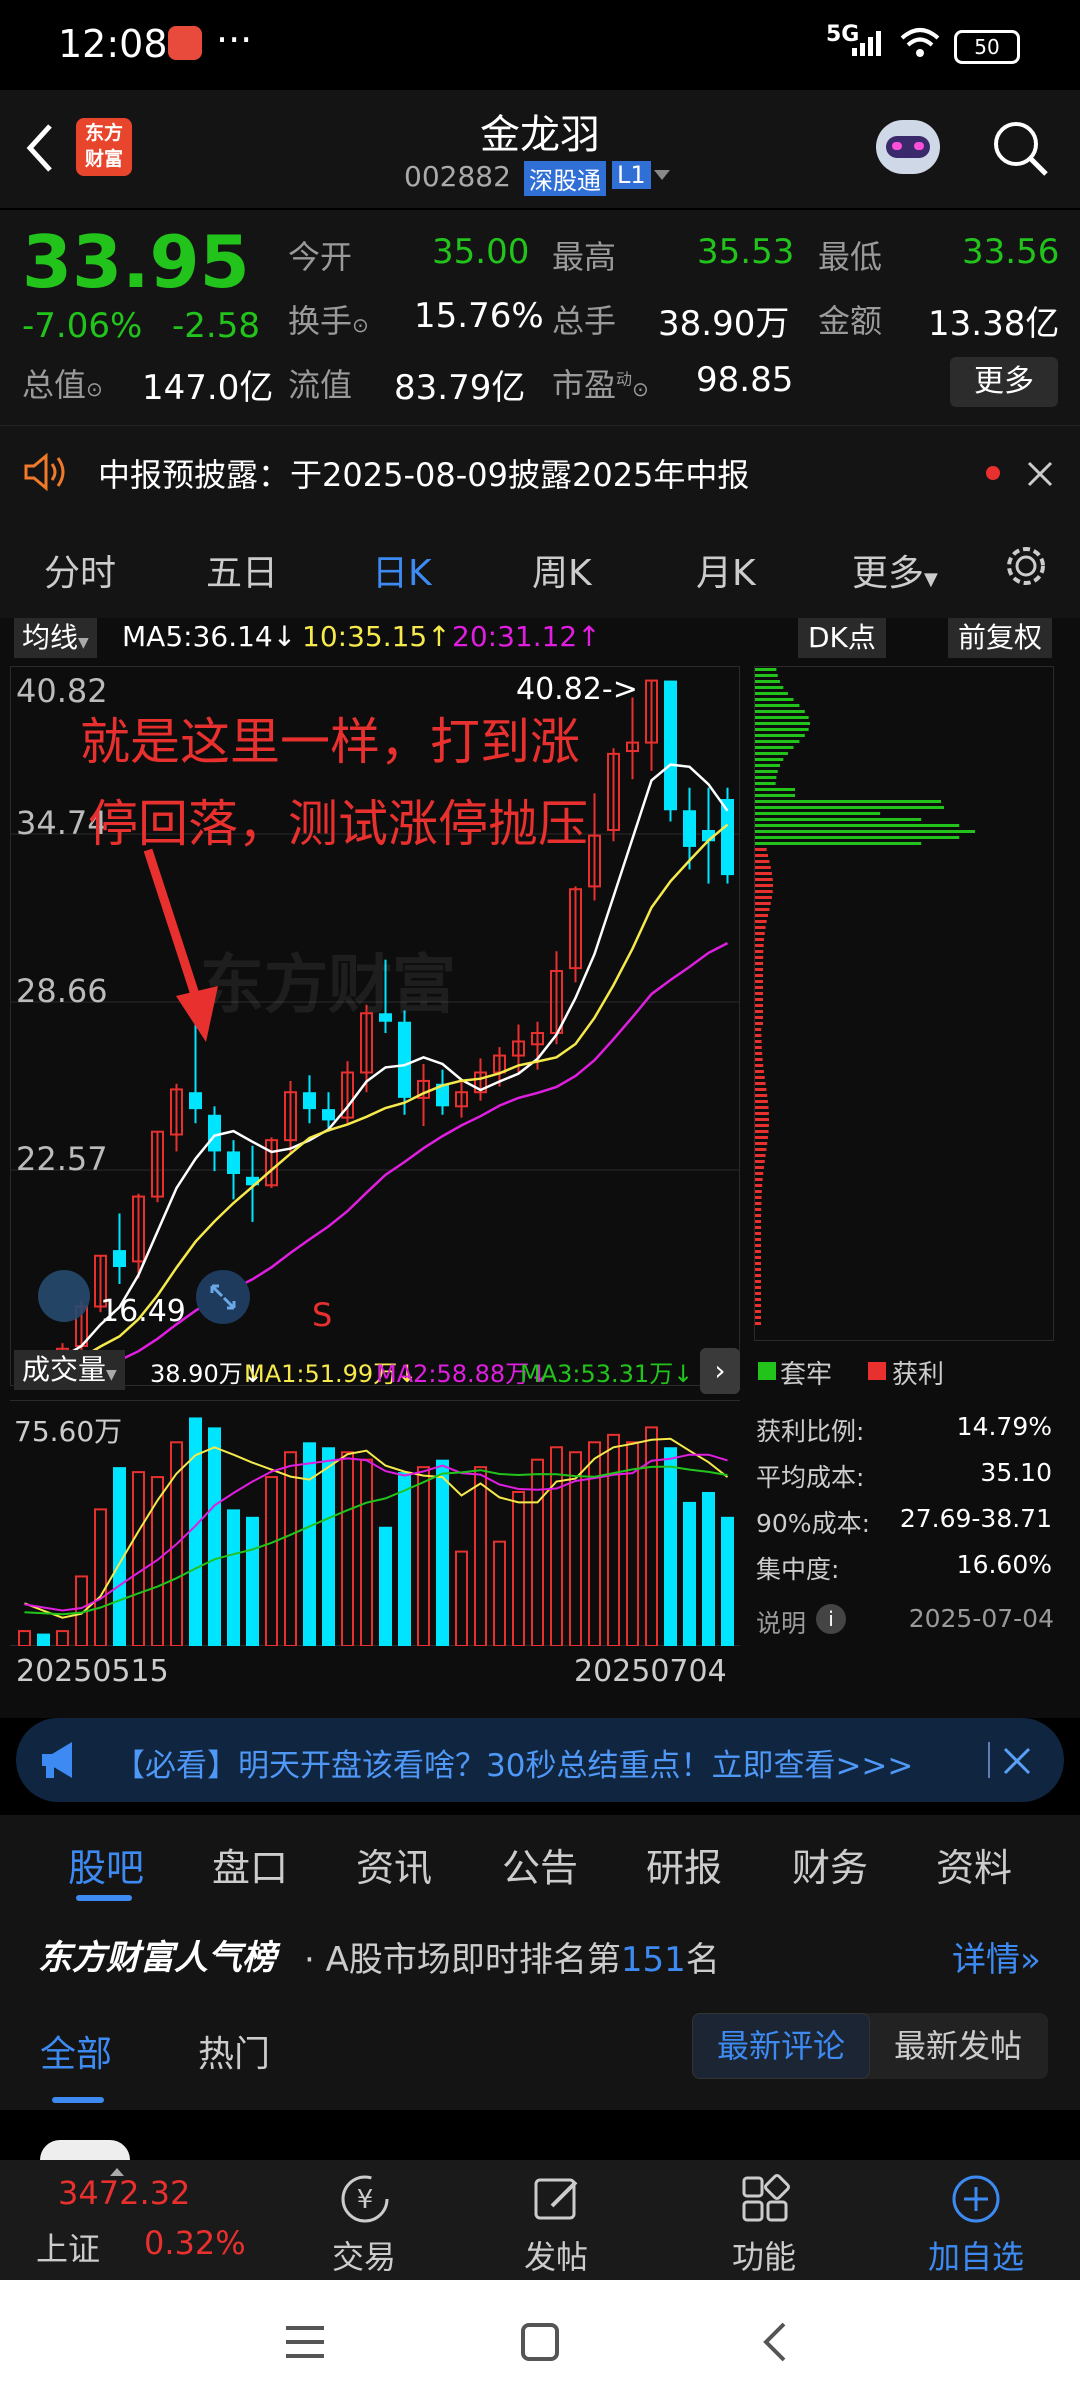 The width and height of the screenshot is (1080, 2400). I want to click on tab-all: 全部, so click(76, 2051).